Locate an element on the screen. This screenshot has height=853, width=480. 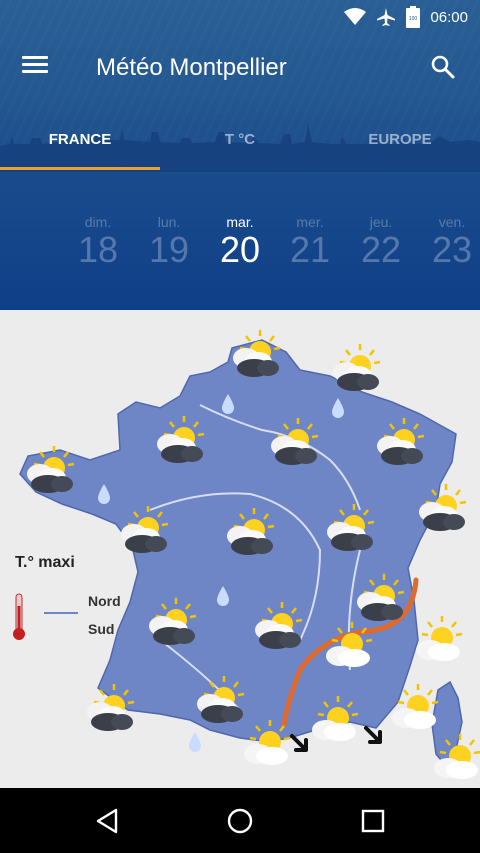
day-item: lun. 19 is located at coordinates (169, 242).